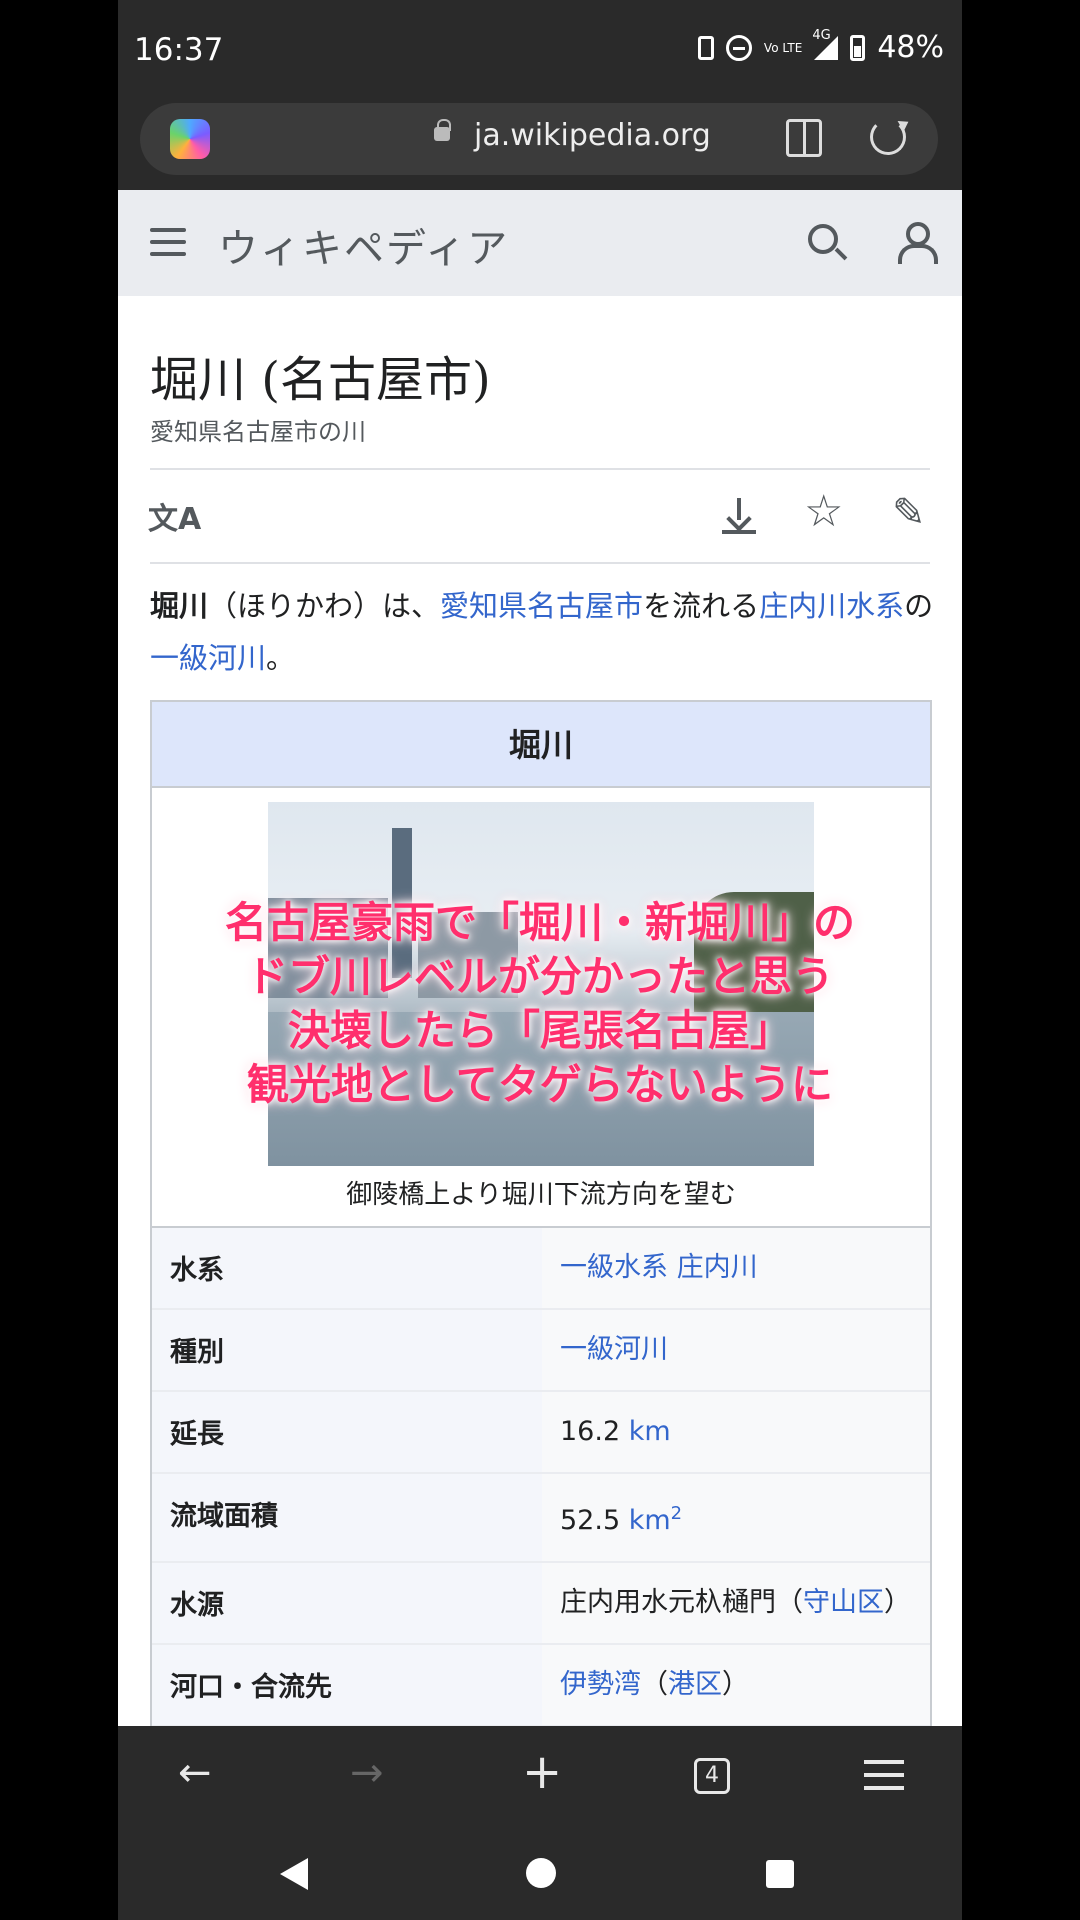 This screenshot has height=1920, width=1080. What do you see at coordinates (347, 1350) in the screenshot?
I see `row-key: 種別` at bounding box center [347, 1350].